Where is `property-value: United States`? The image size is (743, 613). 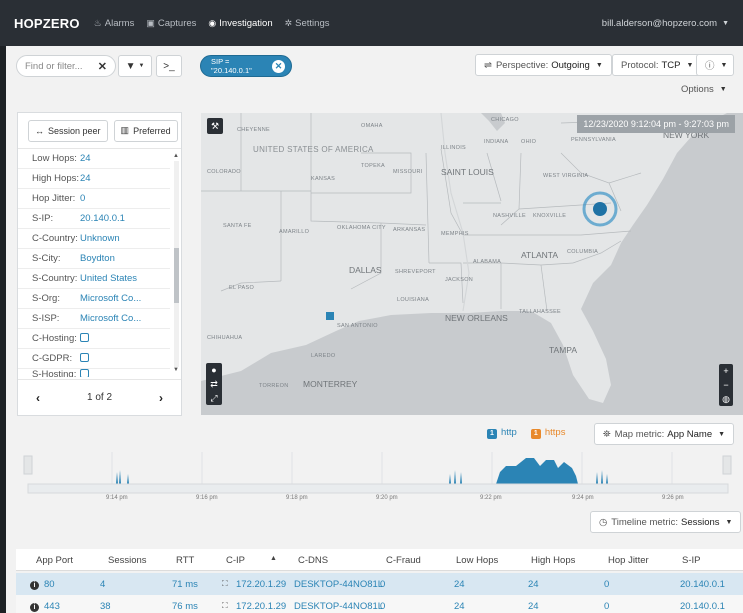 property-value: United States is located at coordinates (108, 278).